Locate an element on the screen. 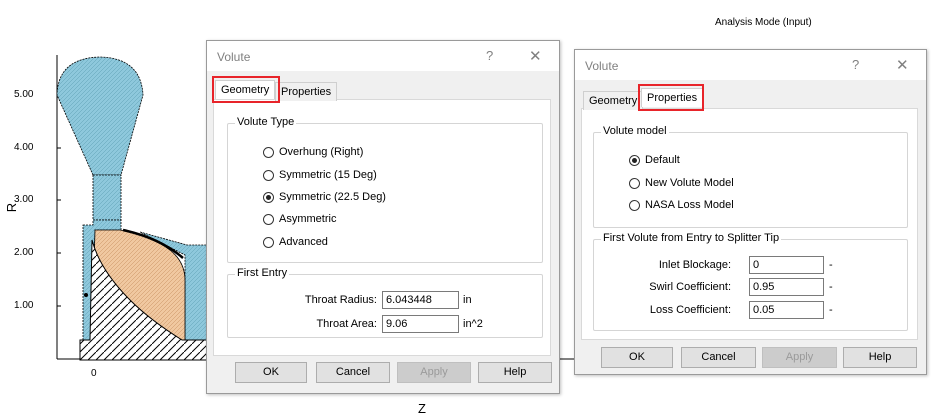  tab-properties: Properties is located at coordinates (306, 91).